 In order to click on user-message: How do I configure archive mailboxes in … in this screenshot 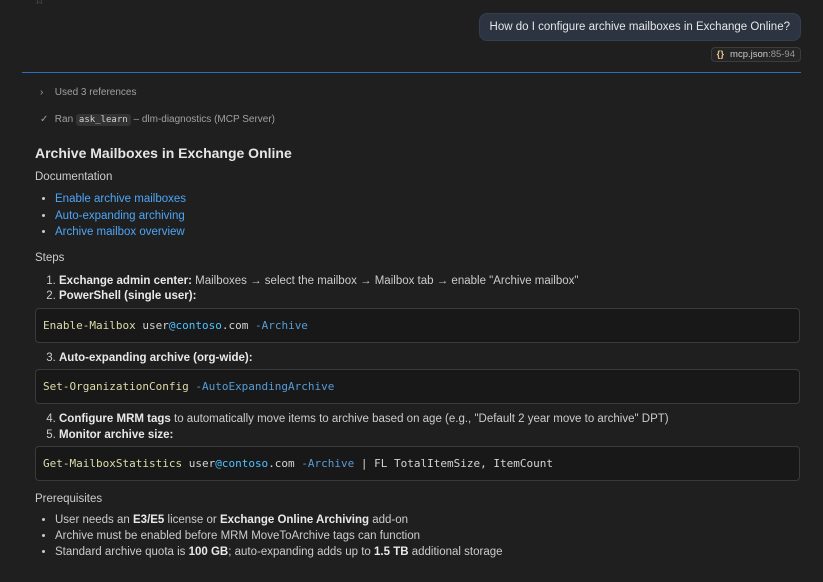, I will do `click(639, 27)`.